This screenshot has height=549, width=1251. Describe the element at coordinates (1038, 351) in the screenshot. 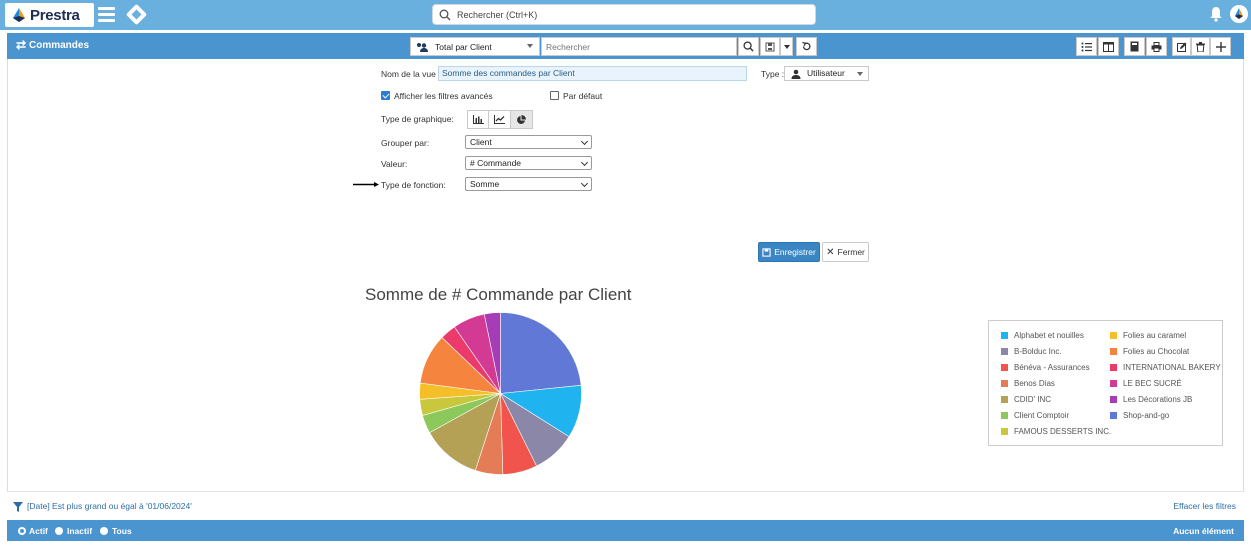

I see `legend-label: B-Bolduc Inc.` at that location.